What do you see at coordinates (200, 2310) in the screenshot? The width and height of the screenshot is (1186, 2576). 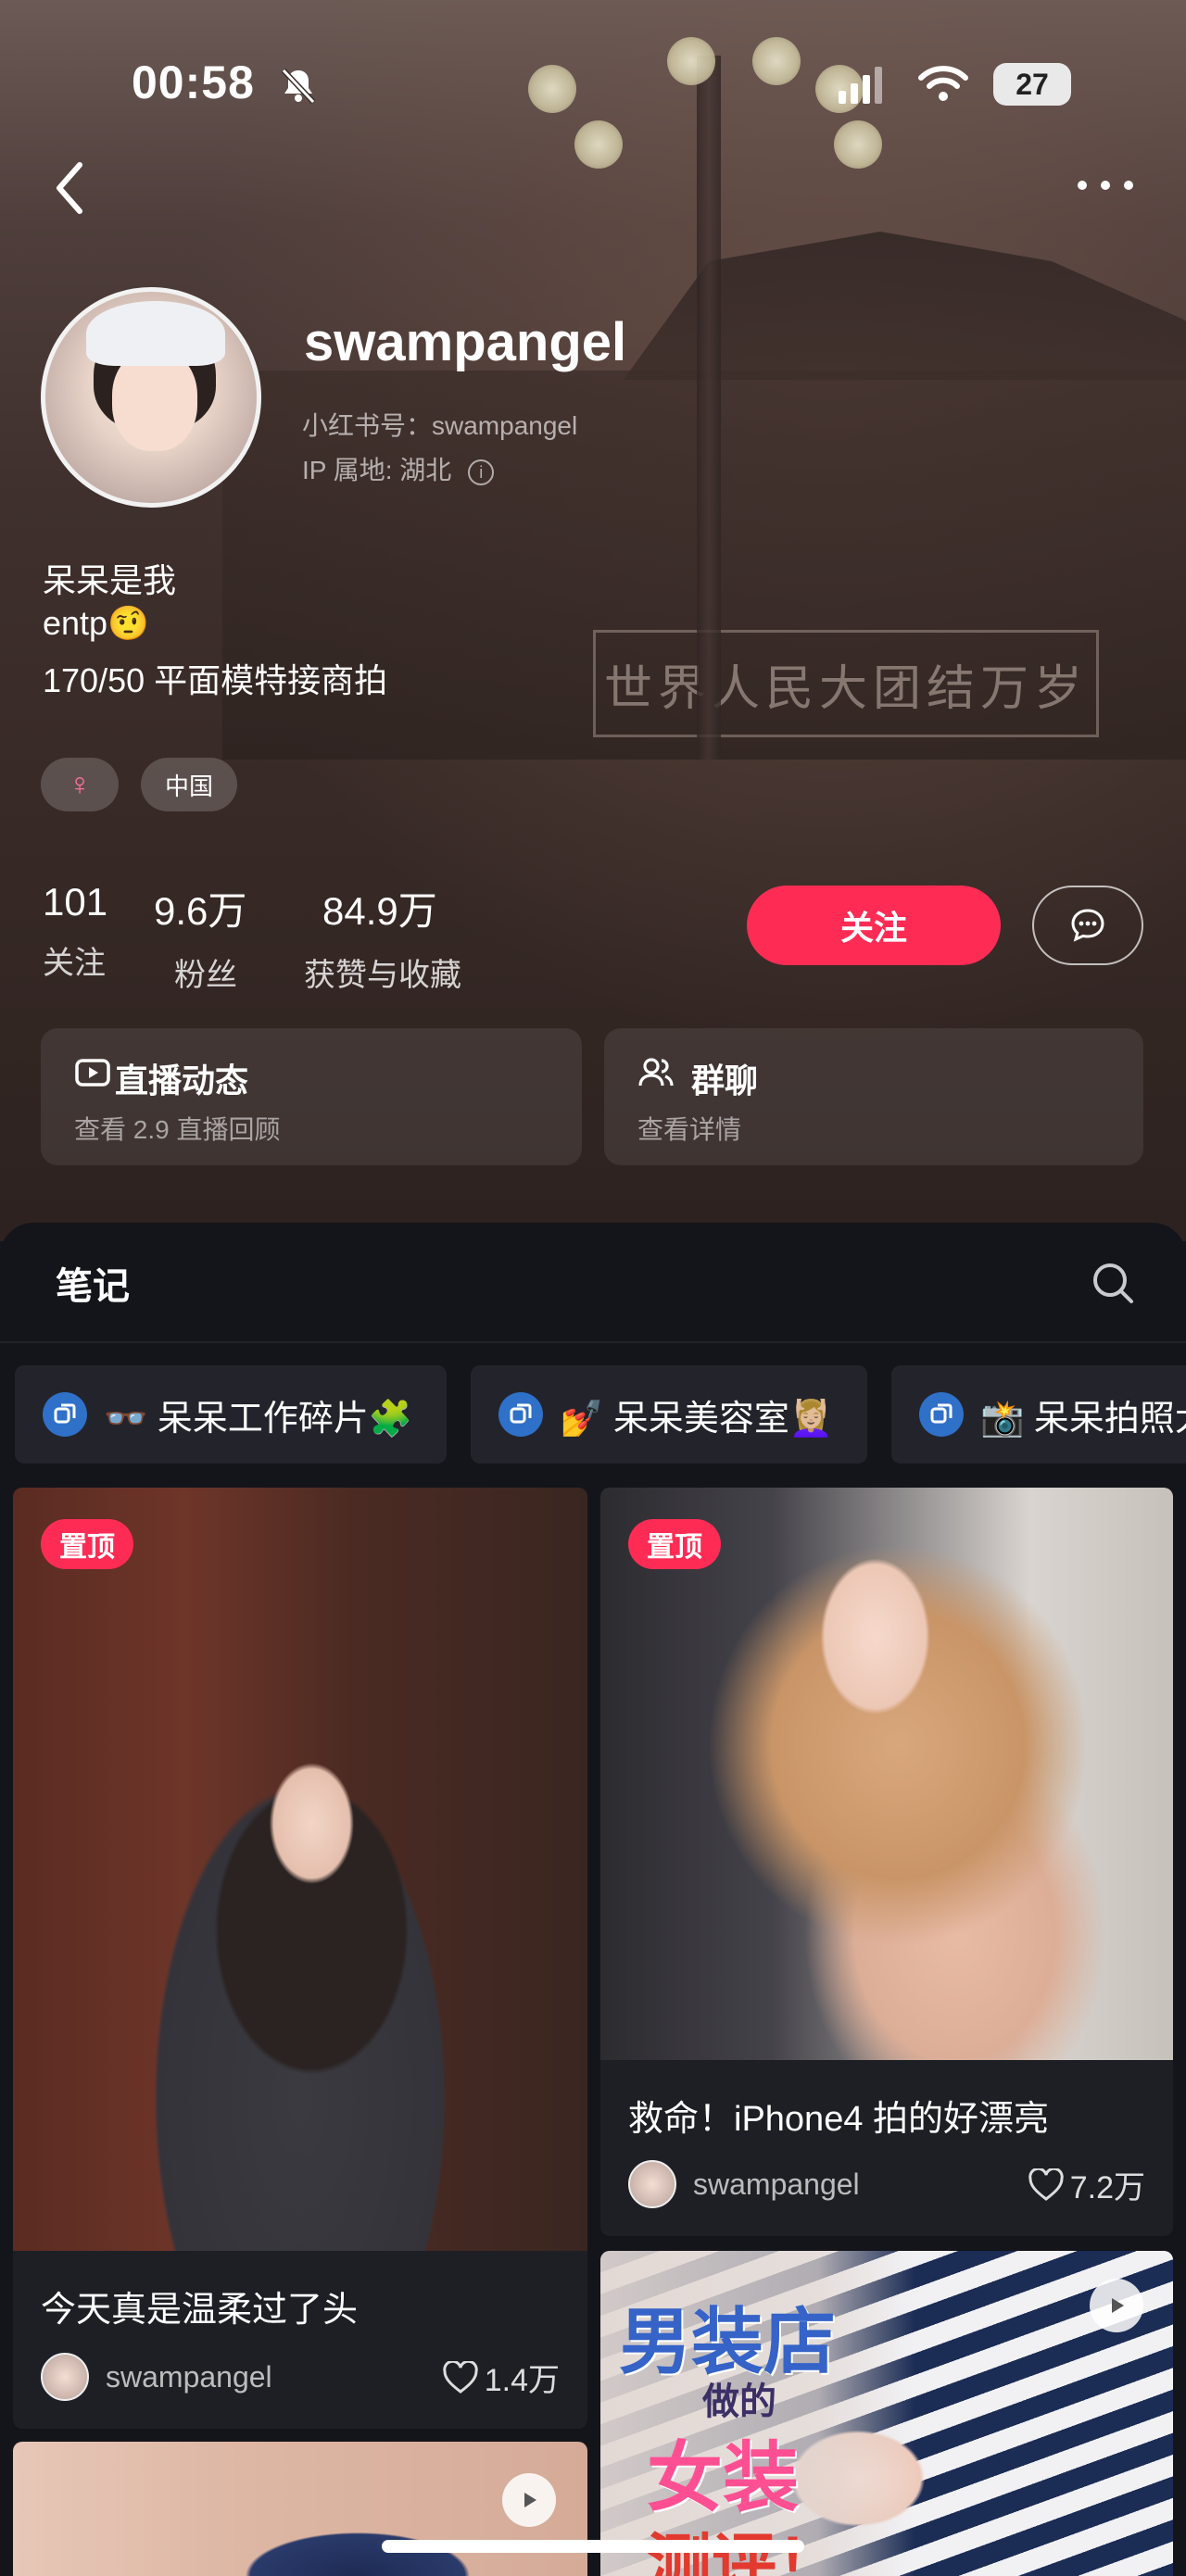 I see `note-title: 今天真是温柔过了头` at bounding box center [200, 2310].